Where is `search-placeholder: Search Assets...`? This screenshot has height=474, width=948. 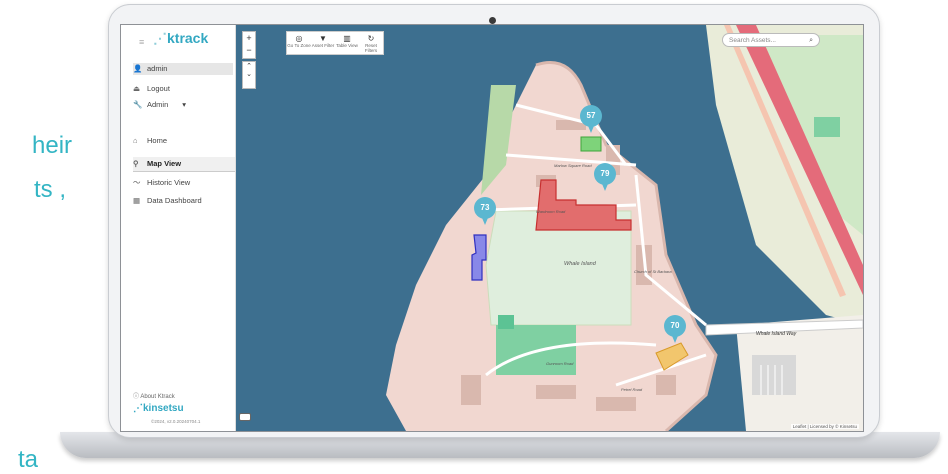
search-placeholder: Search Assets... is located at coordinates (752, 40).